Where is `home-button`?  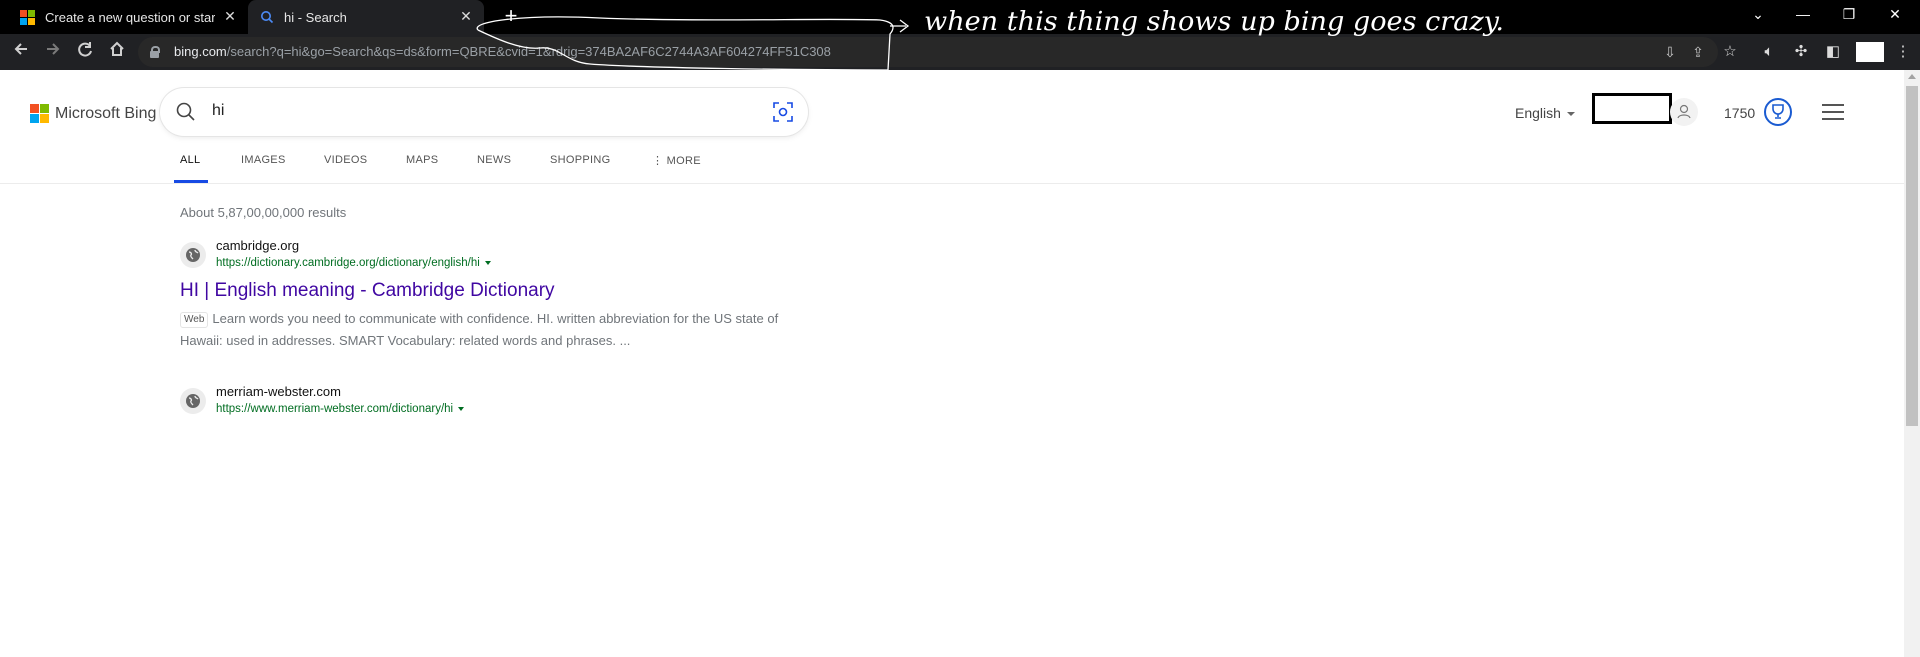 home-button is located at coordinates (117, 52).